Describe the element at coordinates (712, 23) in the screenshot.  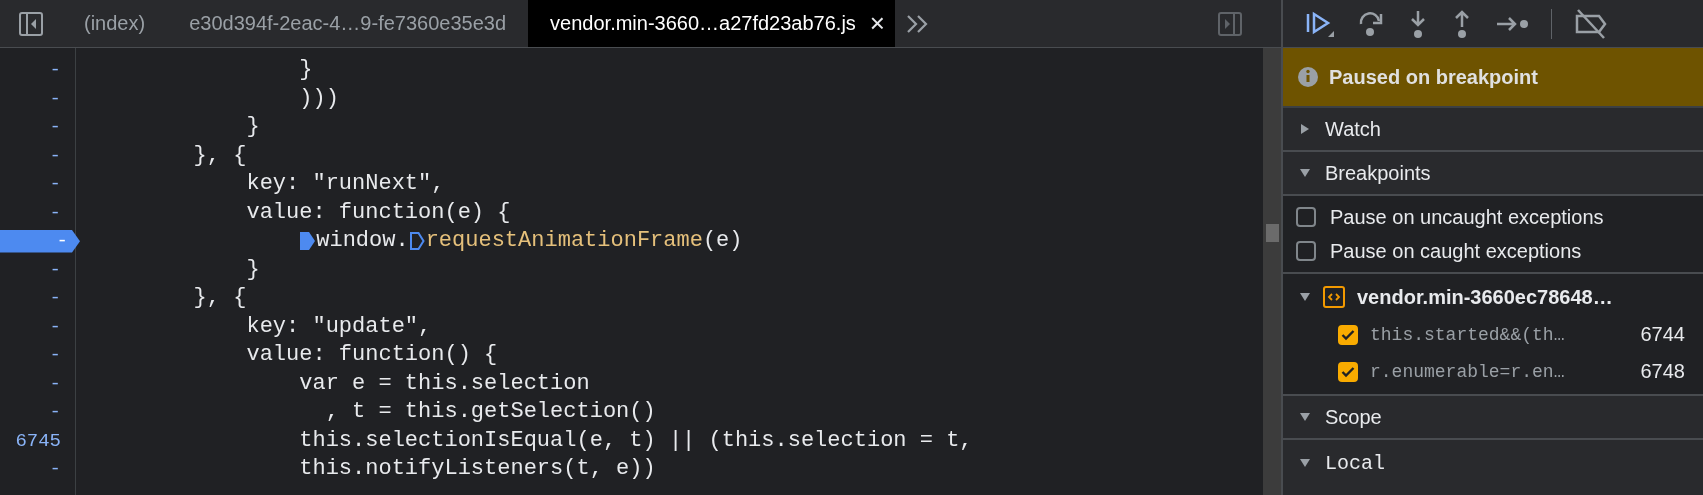
I see `file-tab: vendor.min-3660…a27fd23ab76.js ×` at that location.